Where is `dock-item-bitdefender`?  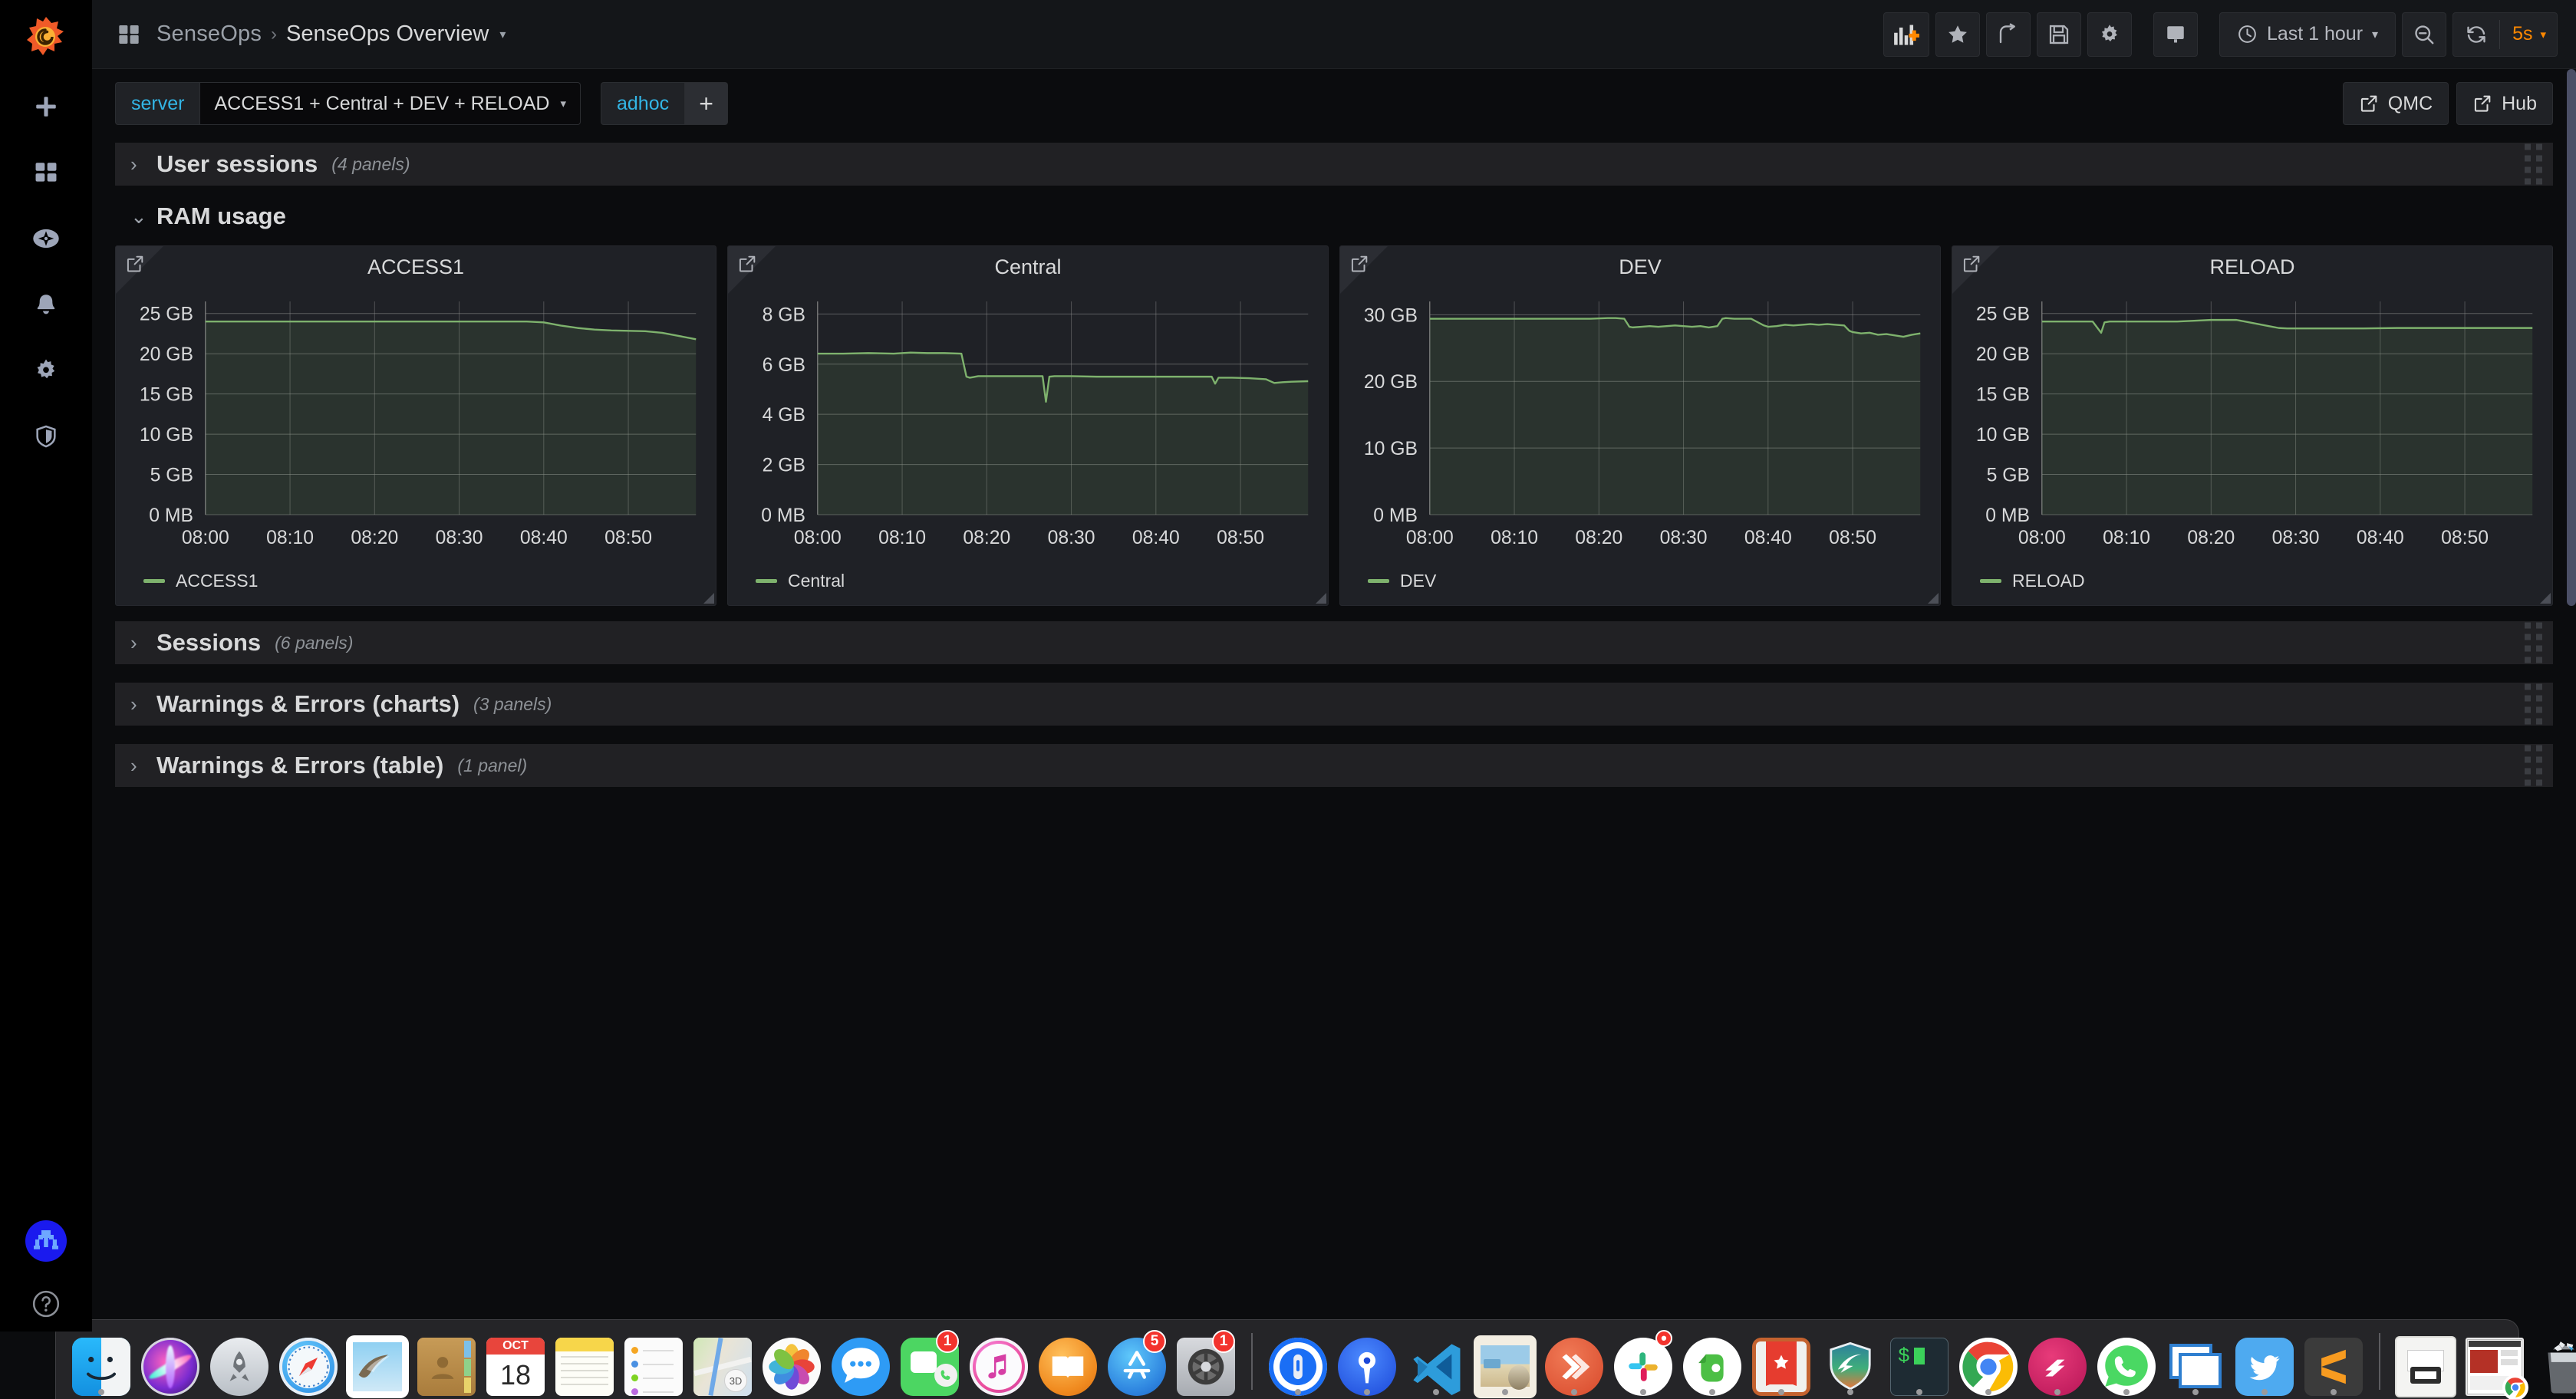
dock-item-bitdefender is located at coordinates (1850, 1362).